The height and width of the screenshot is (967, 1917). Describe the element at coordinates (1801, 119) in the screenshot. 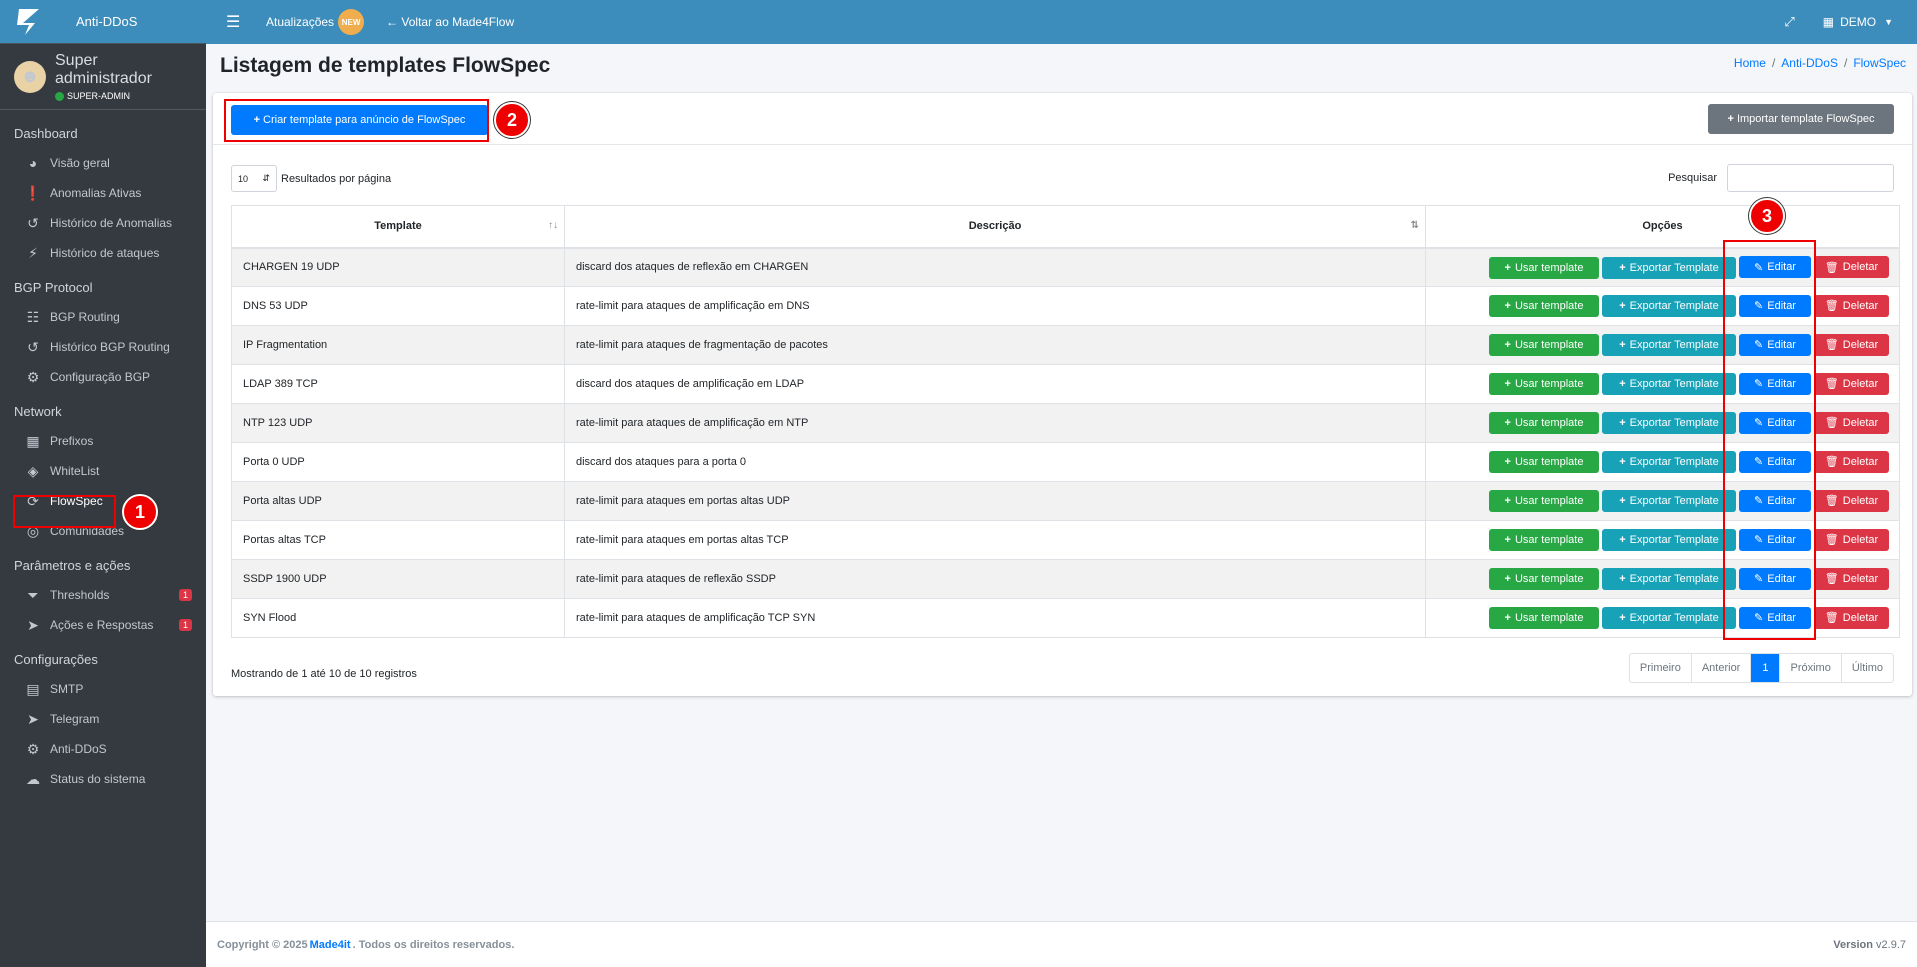

I see `import-template-button: + Importar template FlowSpec` at that location.